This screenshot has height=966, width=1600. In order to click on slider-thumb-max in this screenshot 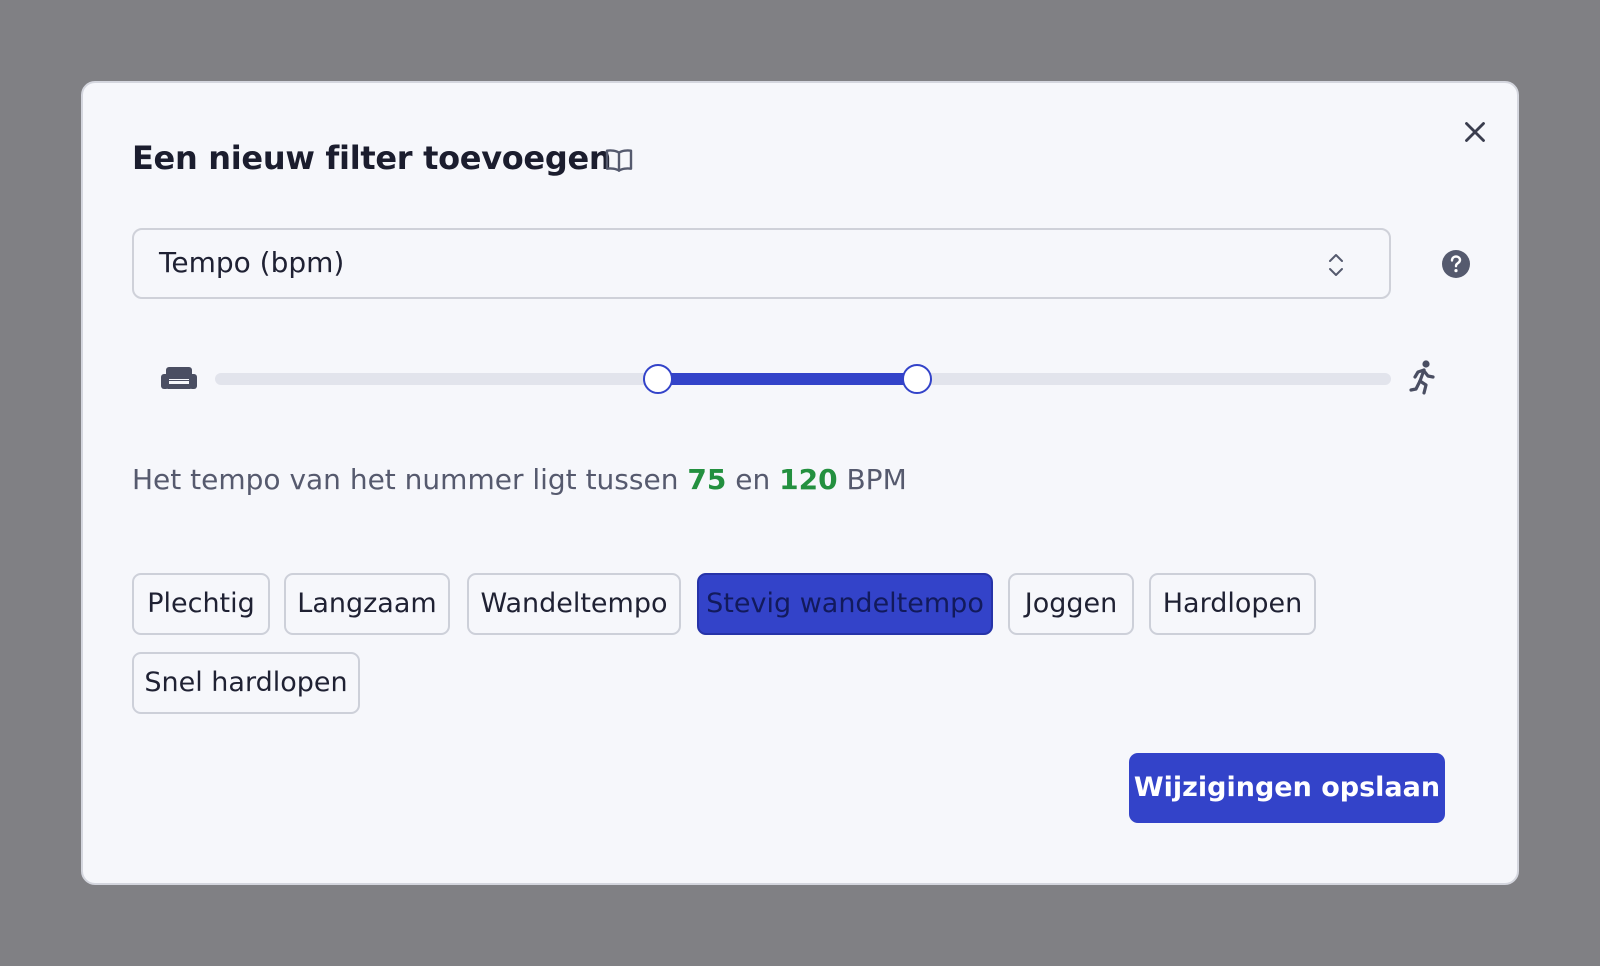, I will do `click(917, 379)`.